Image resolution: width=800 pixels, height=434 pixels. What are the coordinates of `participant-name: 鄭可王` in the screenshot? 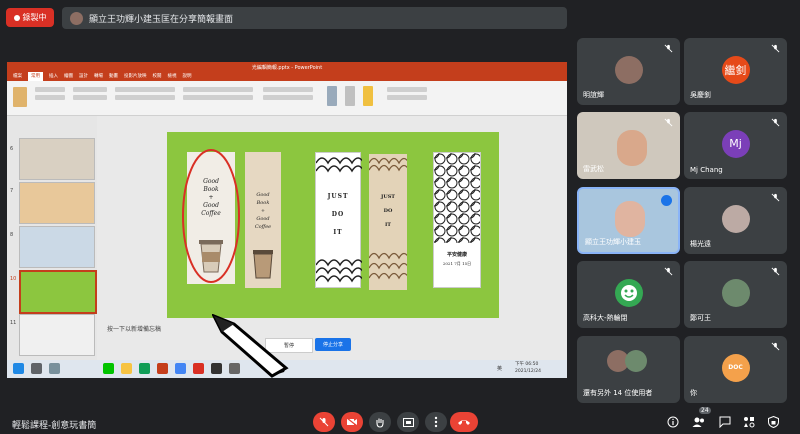 It's located at (700, 318).